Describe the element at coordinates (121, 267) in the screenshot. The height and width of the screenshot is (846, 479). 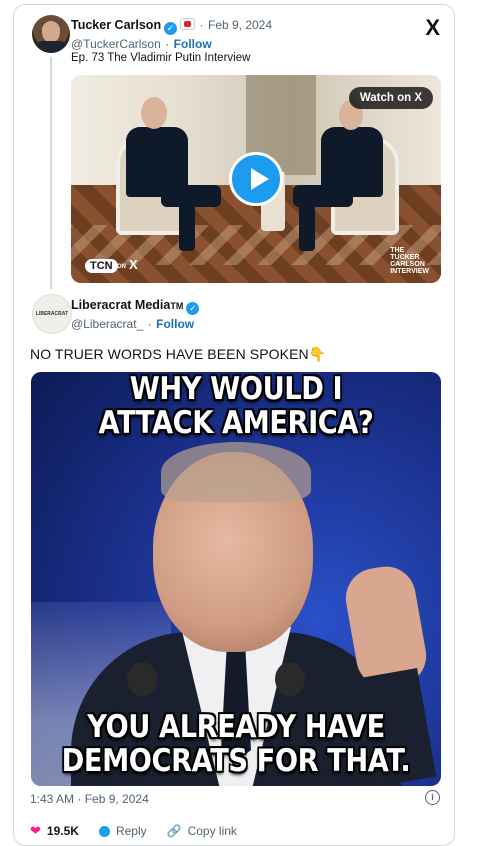
I see `tcn-on-label: ON` at that location.